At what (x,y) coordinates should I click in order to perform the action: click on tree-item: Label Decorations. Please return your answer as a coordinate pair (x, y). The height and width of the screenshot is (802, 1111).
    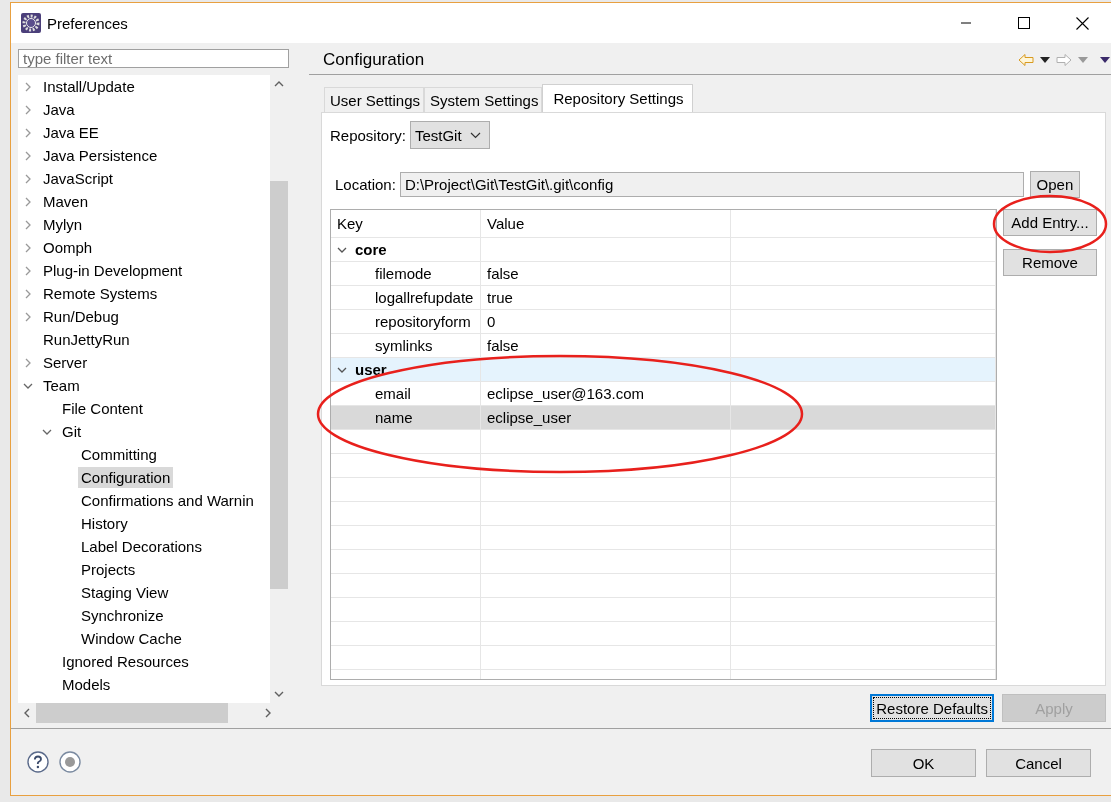
    Looking at the image, I should click on (141, 546).